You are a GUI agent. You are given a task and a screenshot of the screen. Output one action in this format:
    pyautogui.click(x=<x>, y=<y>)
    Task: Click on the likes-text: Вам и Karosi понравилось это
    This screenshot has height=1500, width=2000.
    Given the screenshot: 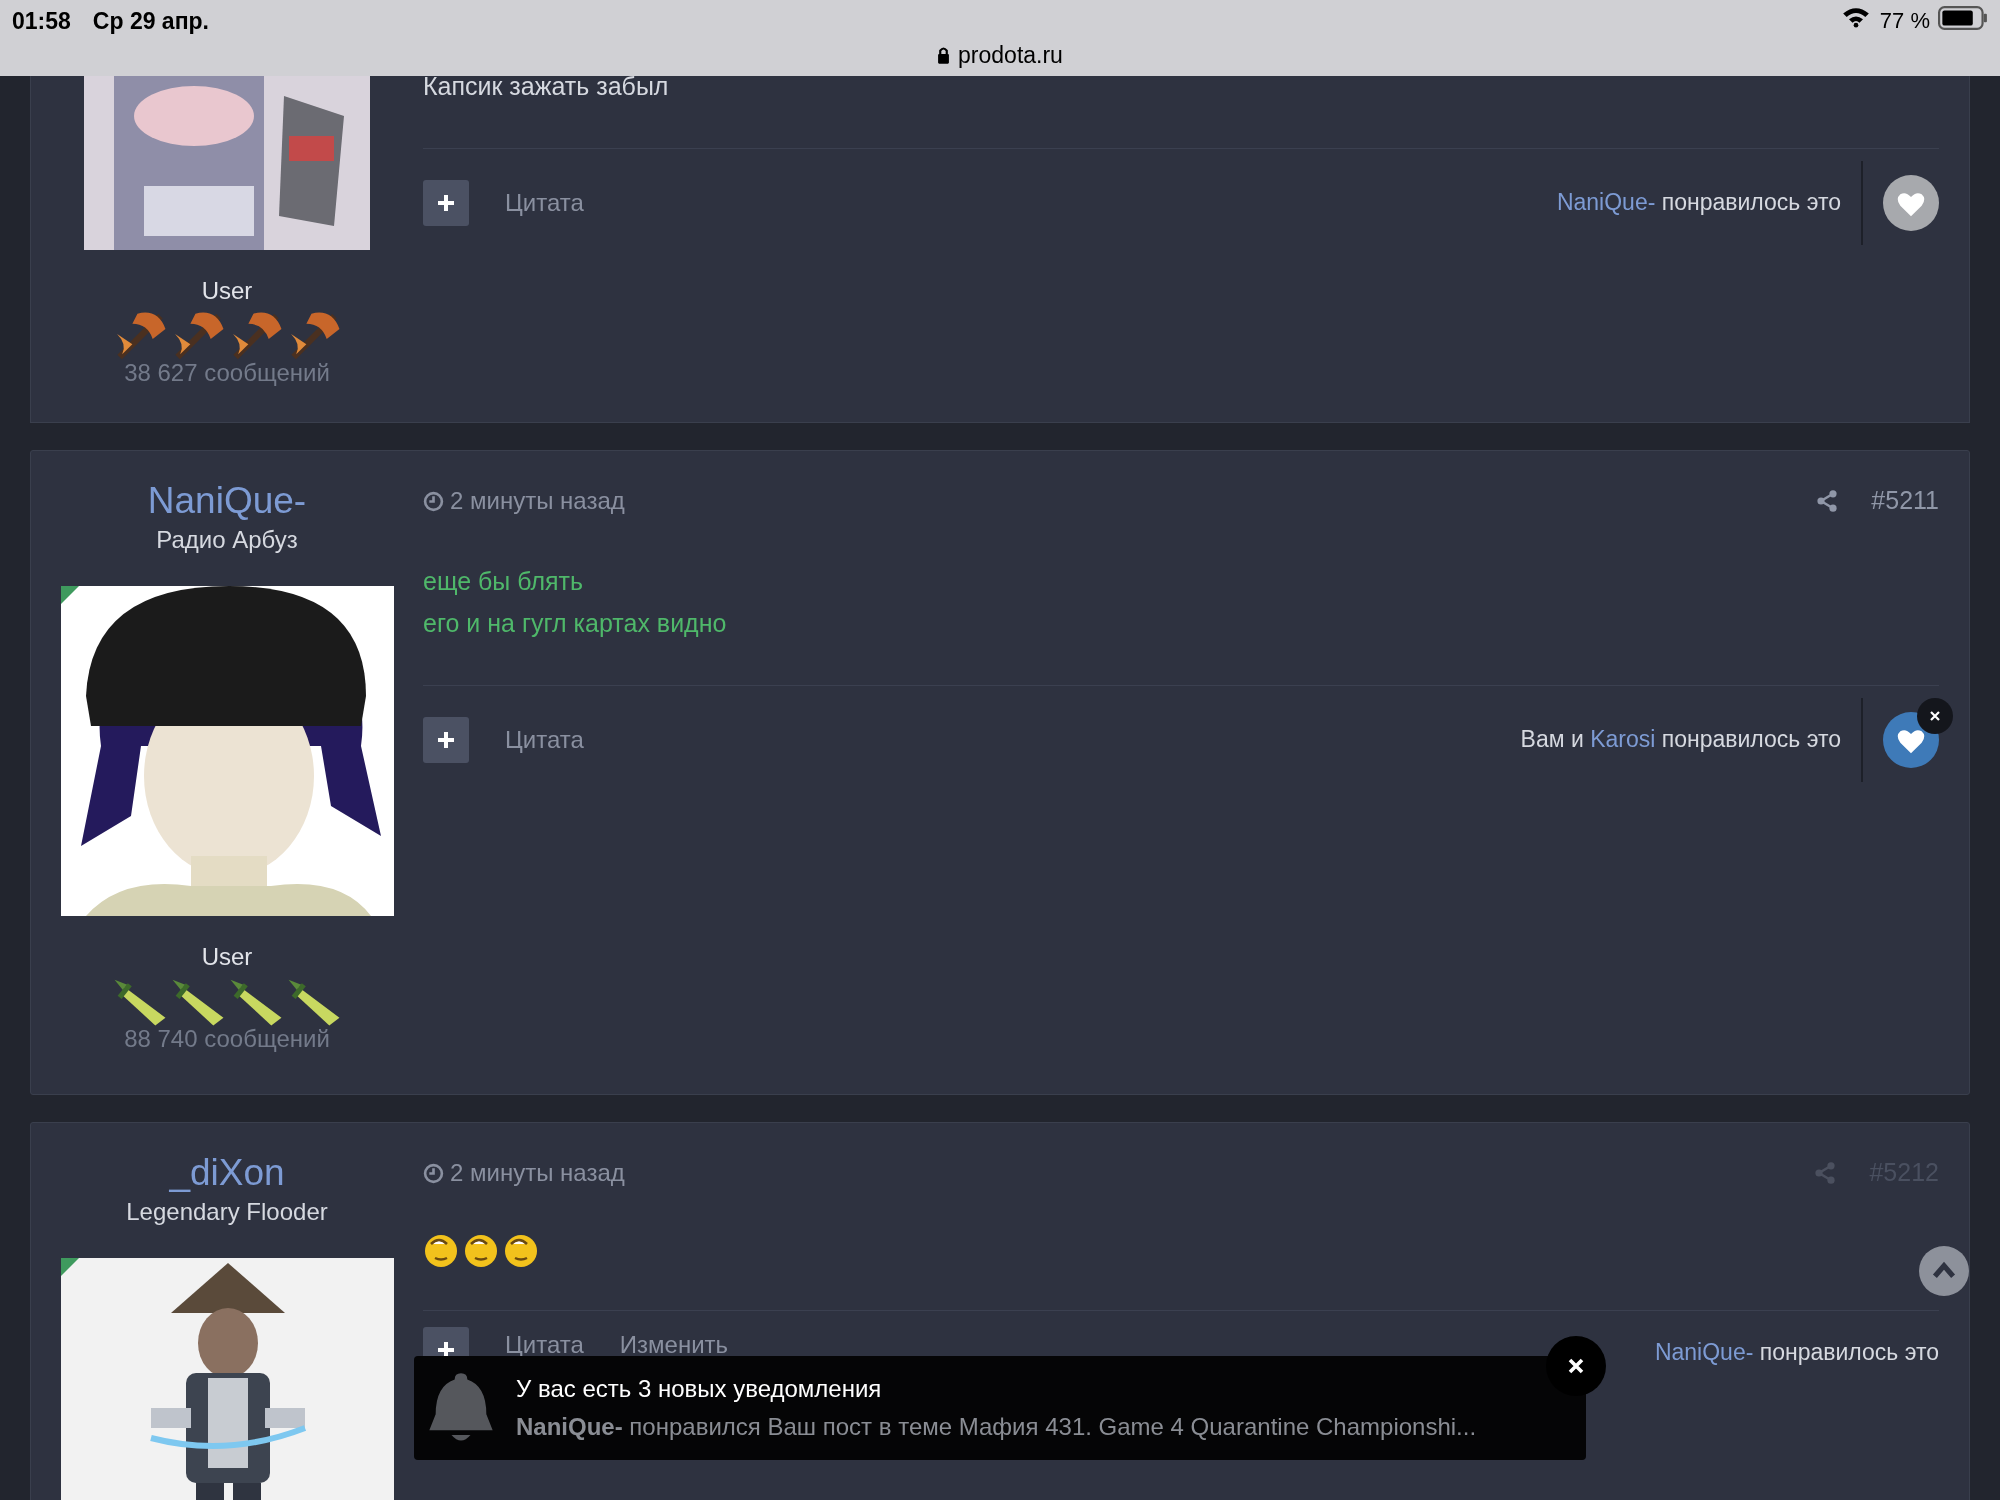 What is the action you would take?
    pyautogui.click(x=1680, y=740)
    